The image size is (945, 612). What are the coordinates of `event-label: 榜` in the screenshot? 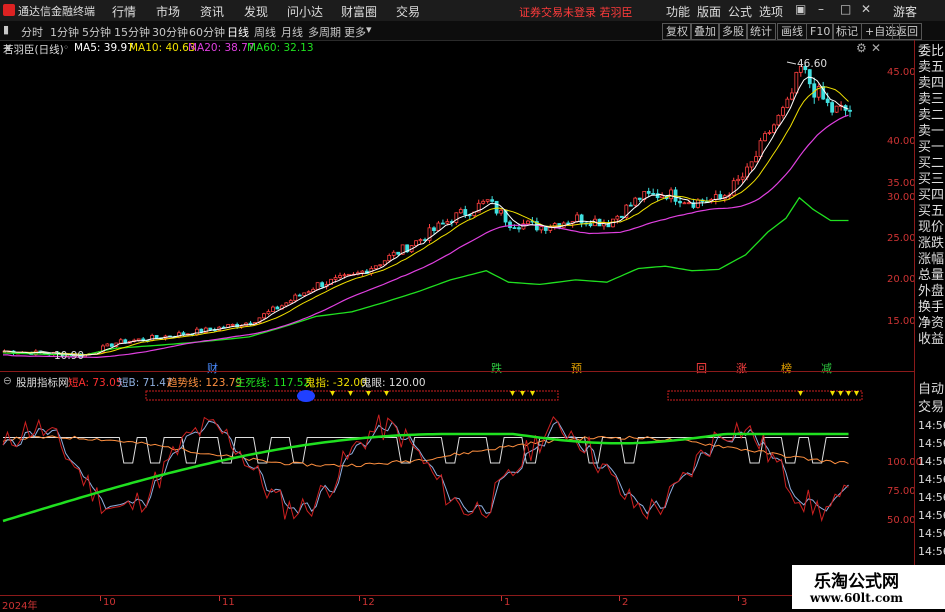 It's located at (786, 368).